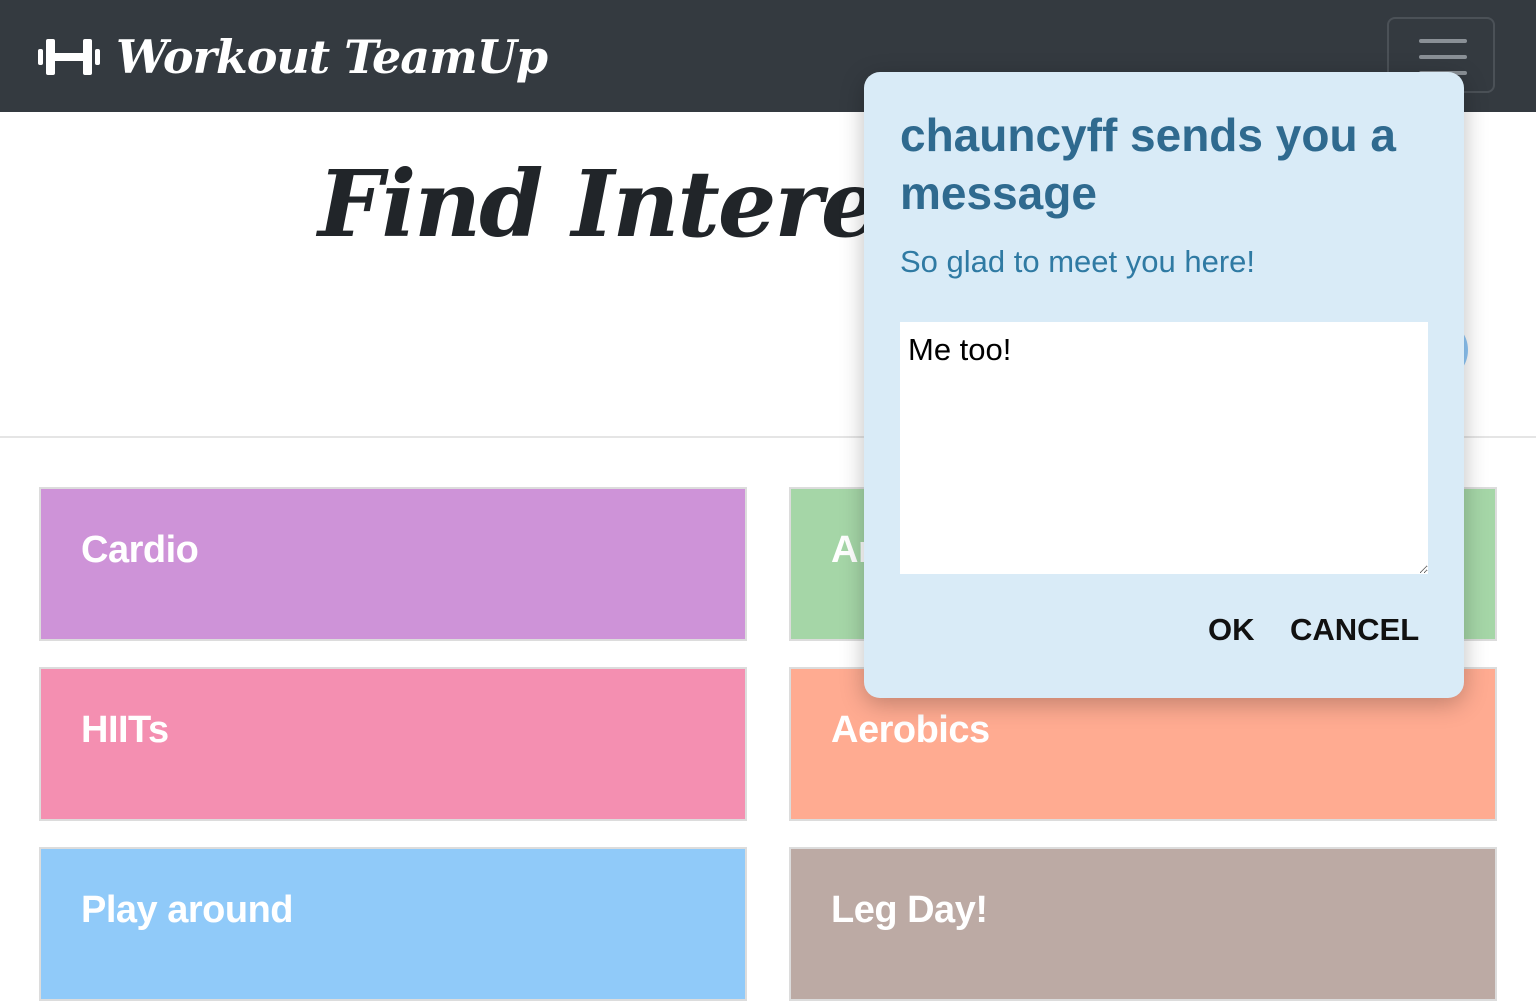 This screenshot has width=1536, height=1001. I want to click on category-label: Aerobics, so click(910, 730).